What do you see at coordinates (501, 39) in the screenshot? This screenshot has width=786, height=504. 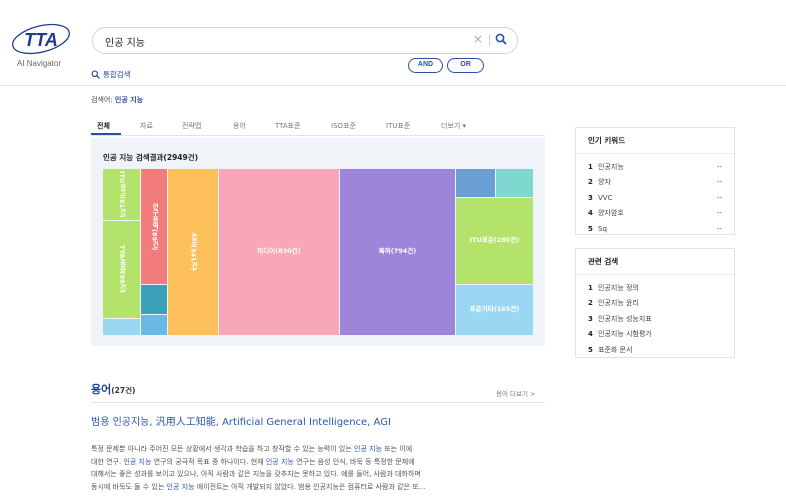 I see `search-icon` at bounding box center [501, 39].